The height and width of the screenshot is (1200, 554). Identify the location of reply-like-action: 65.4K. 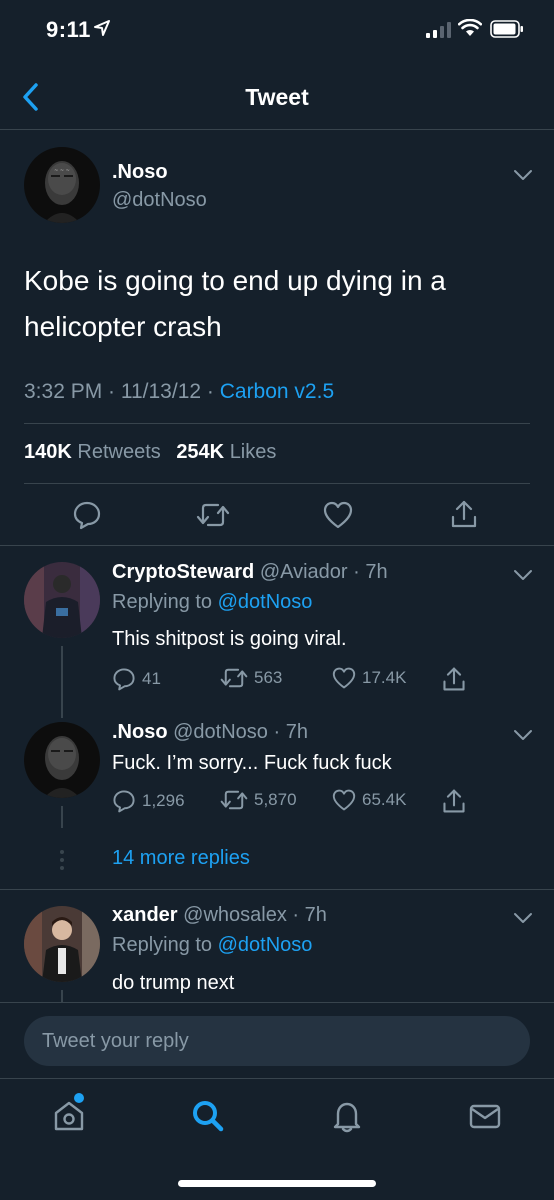
(369, 800).